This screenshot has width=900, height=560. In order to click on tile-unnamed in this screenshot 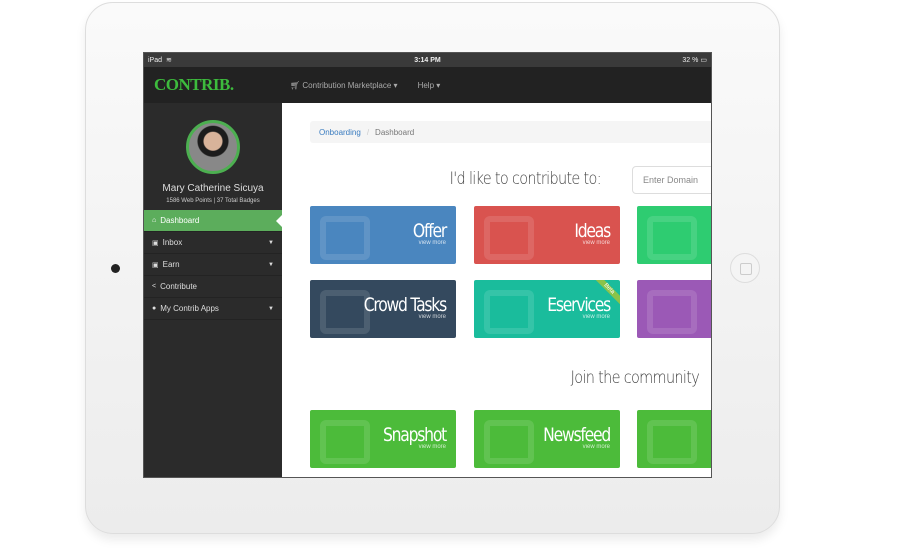, I will do `click(674, 235)`.